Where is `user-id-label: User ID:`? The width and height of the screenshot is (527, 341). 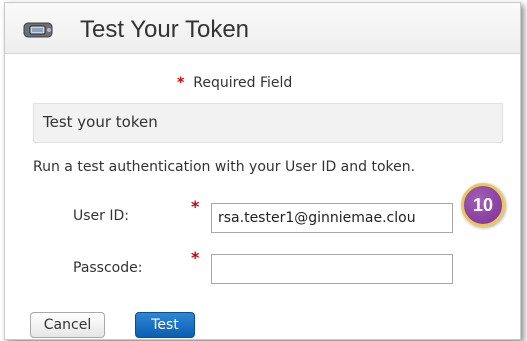
user-id-label: User ID: is located at coordinates (101, 216).